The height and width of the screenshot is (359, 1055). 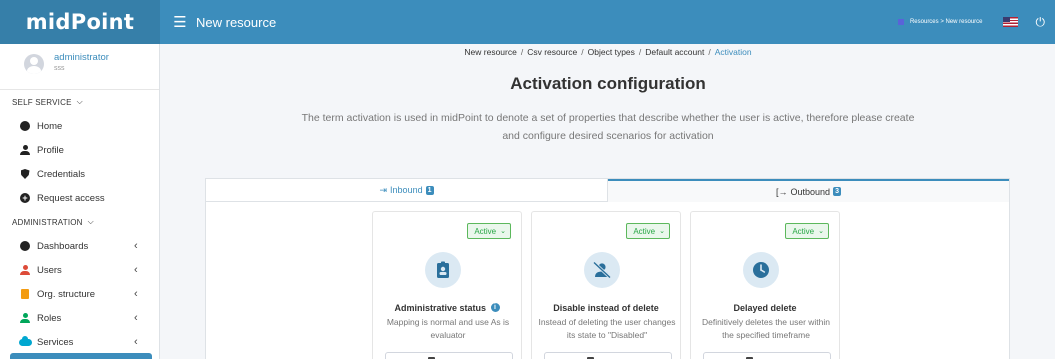 I want to click on sign-out-icon: [→, so click(x=782, y=191).